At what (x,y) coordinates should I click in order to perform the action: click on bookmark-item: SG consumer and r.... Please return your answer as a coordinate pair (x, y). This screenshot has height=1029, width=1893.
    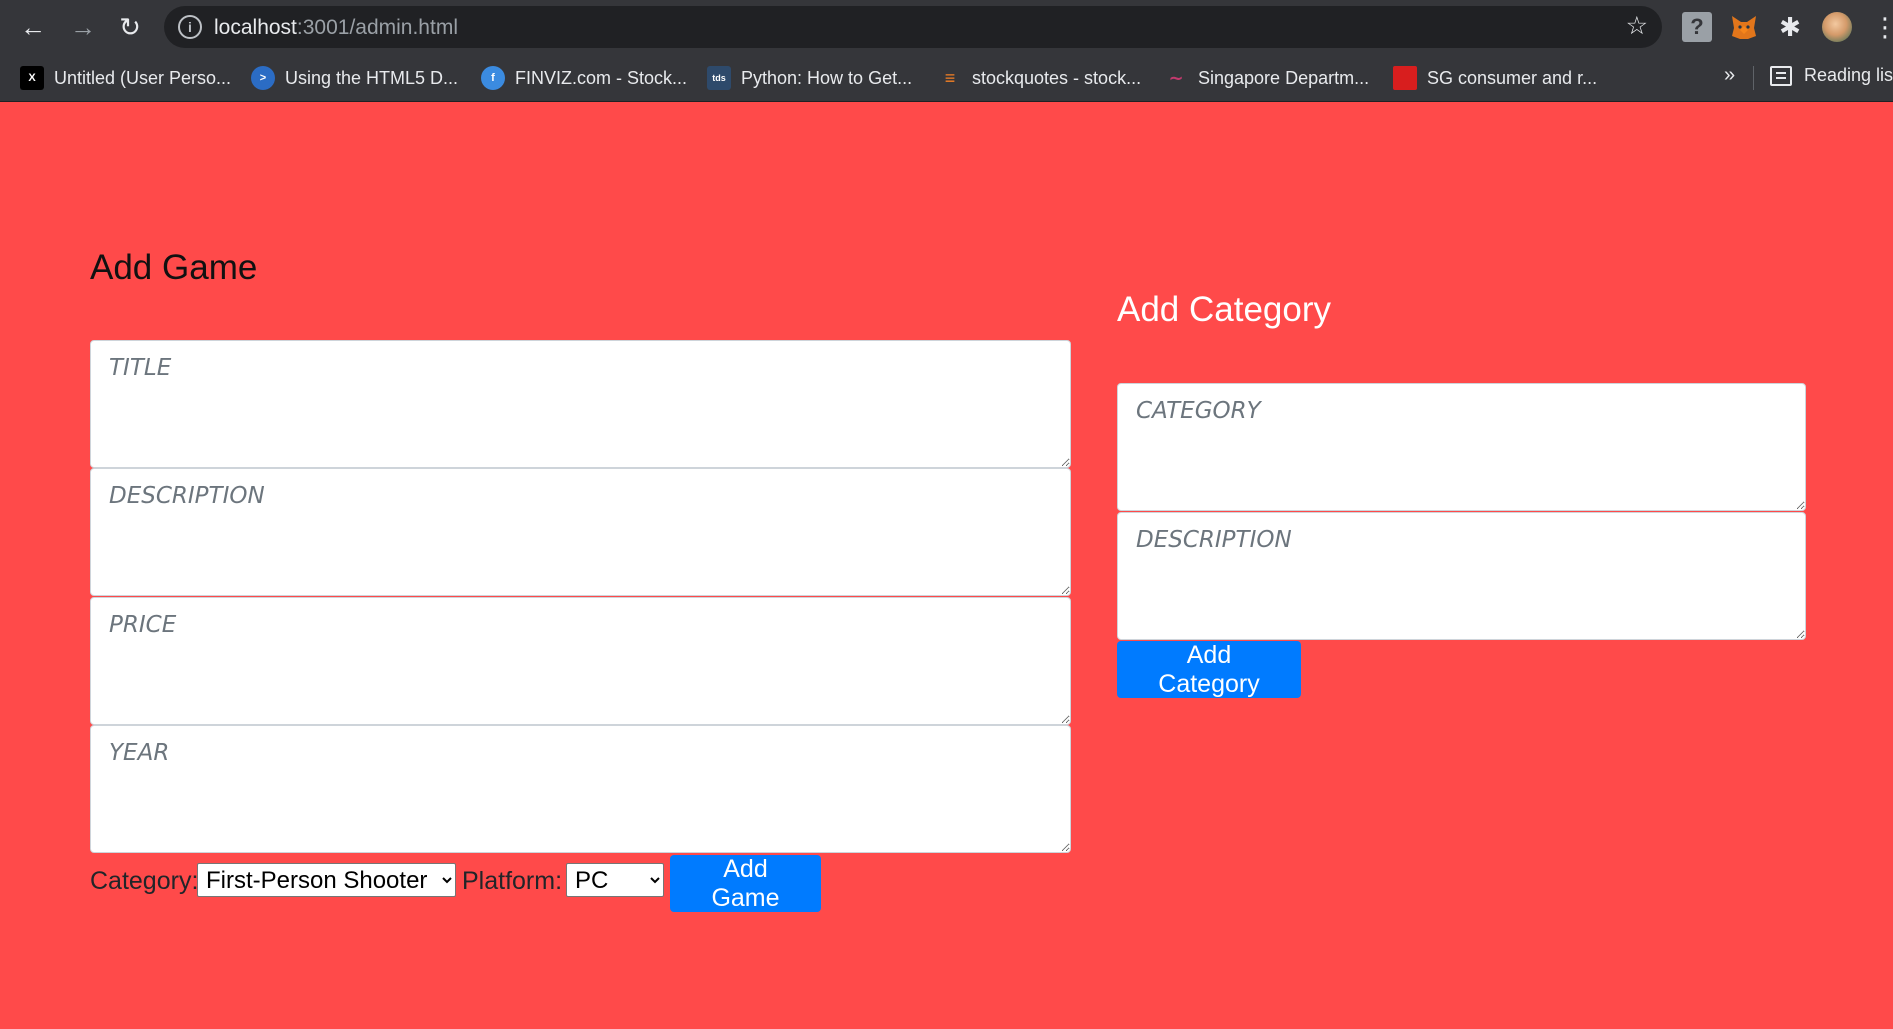
    Looking at the image, I should click on (1495, 78).